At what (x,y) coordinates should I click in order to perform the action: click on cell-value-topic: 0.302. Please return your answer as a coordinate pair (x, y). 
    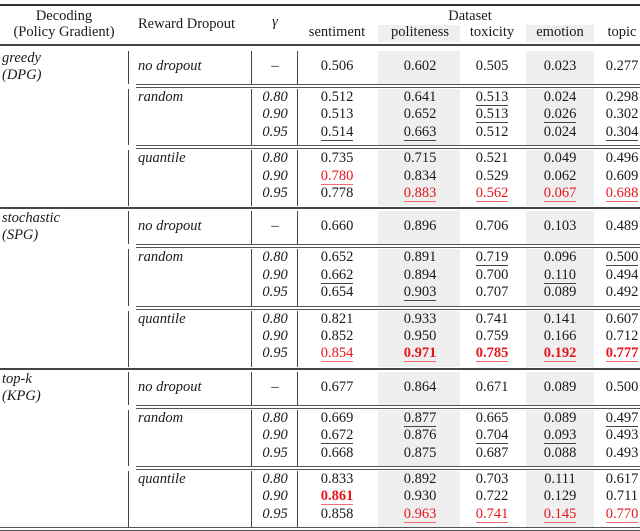
    Looking at the image, I should click on (622, 114).